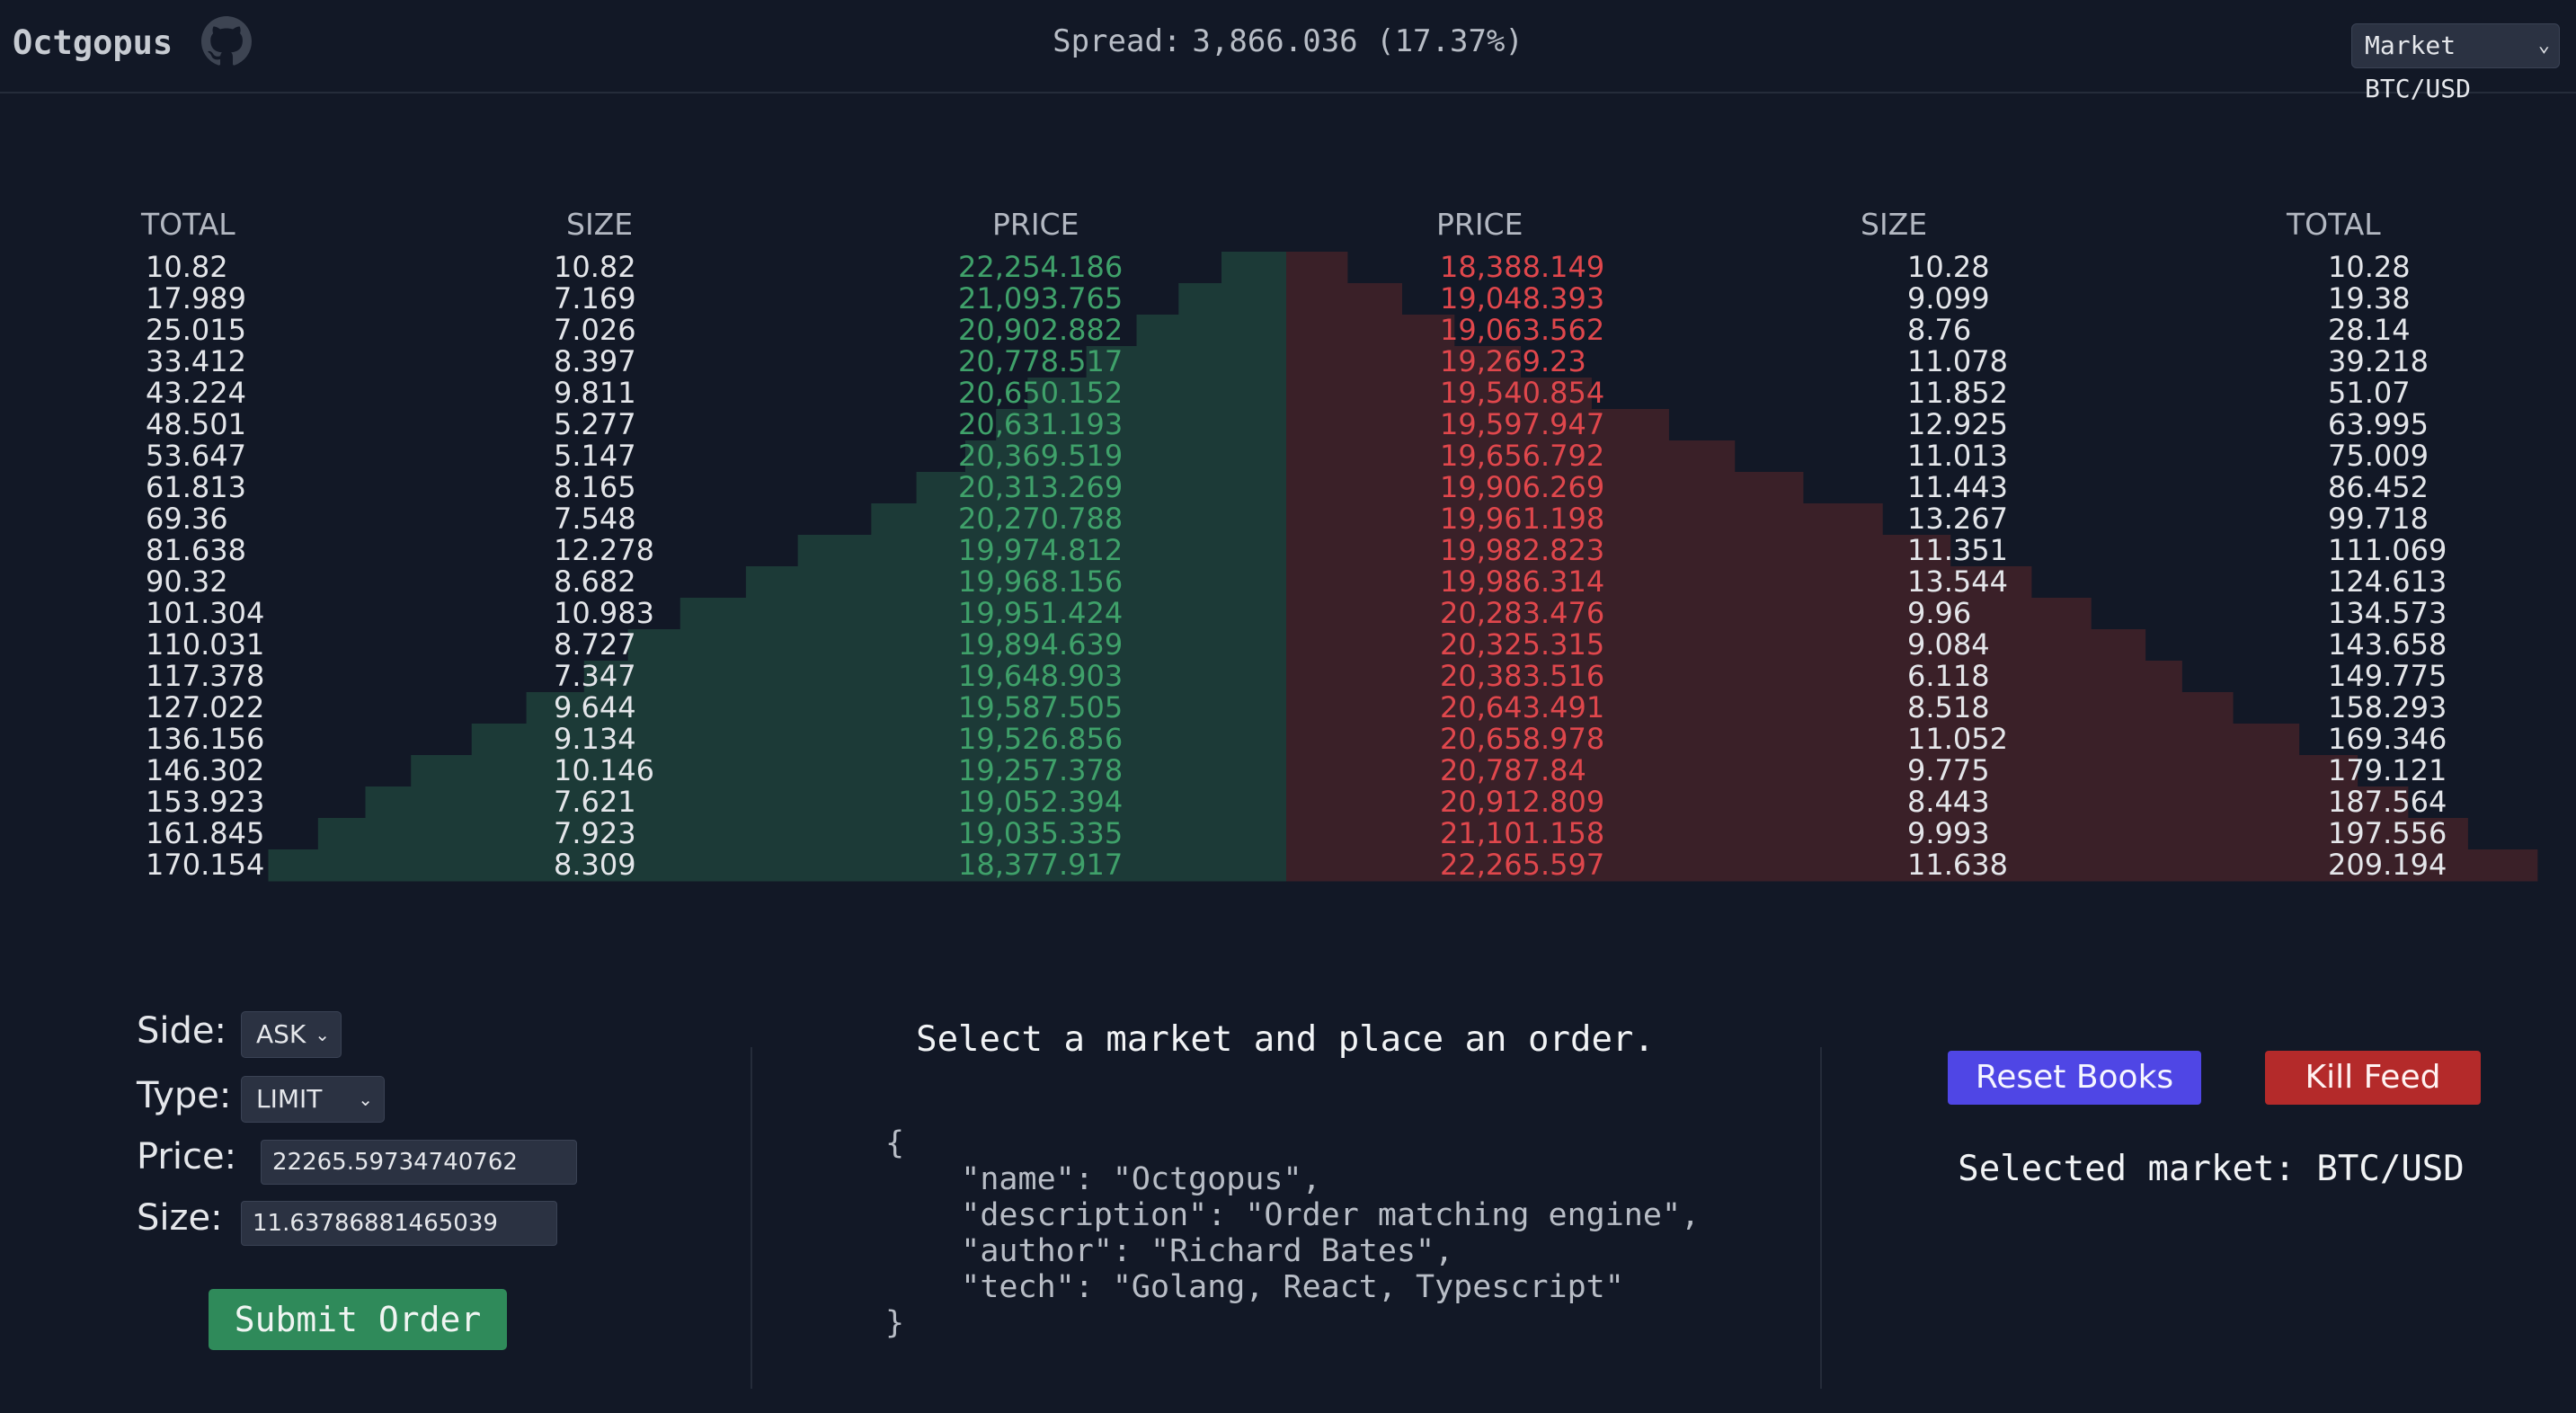 This screenshot has height=1413, width=2576. Describe the element at coordinates (2369, 298) in the screenshot. I see `ask-total: 19.38` at that location.